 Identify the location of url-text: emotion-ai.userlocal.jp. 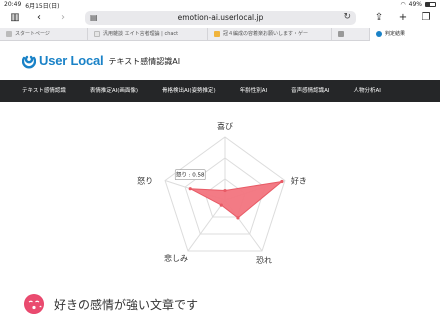
(220, 17).